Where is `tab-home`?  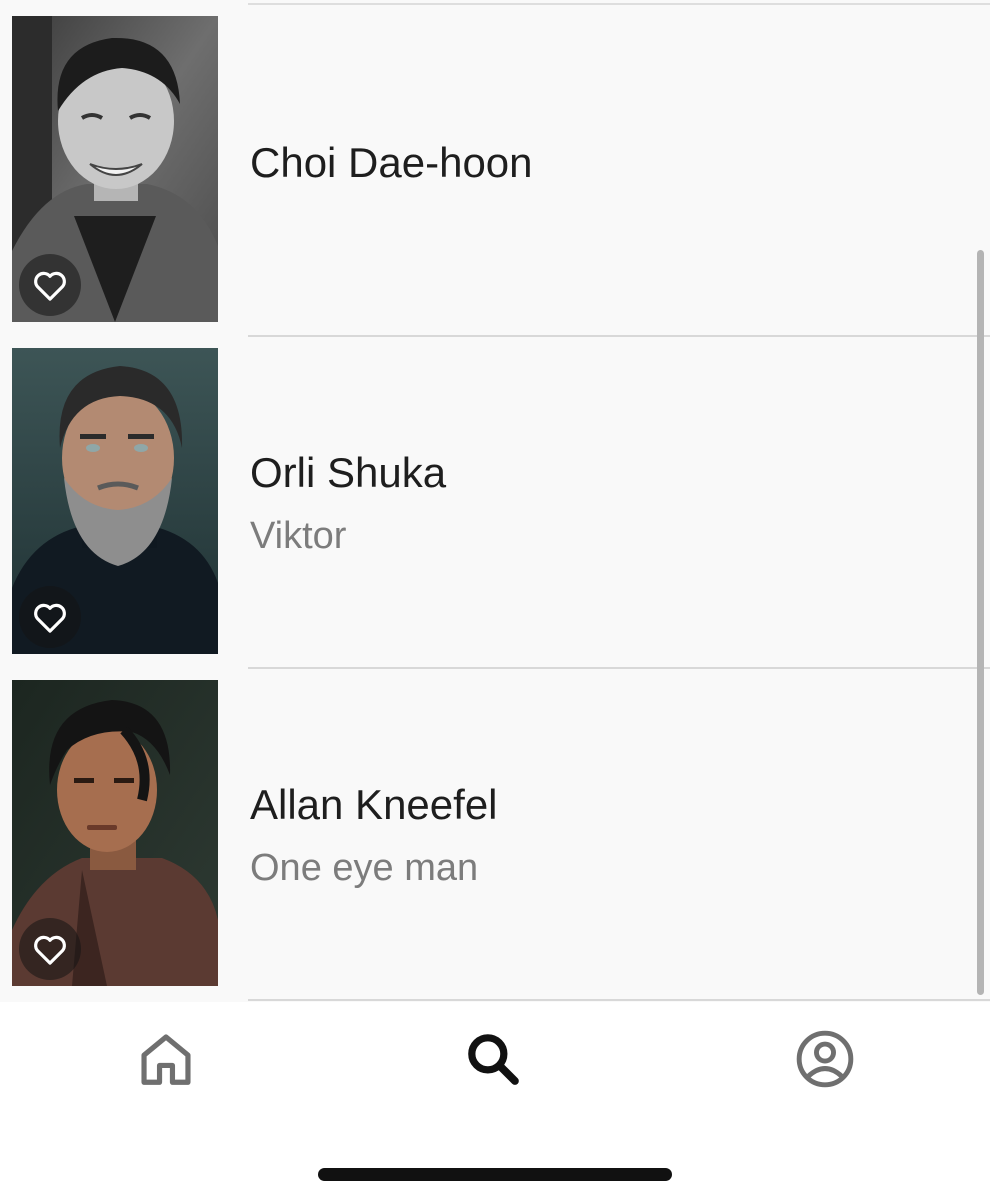
tab-home is located at coordinates (166, 1059).